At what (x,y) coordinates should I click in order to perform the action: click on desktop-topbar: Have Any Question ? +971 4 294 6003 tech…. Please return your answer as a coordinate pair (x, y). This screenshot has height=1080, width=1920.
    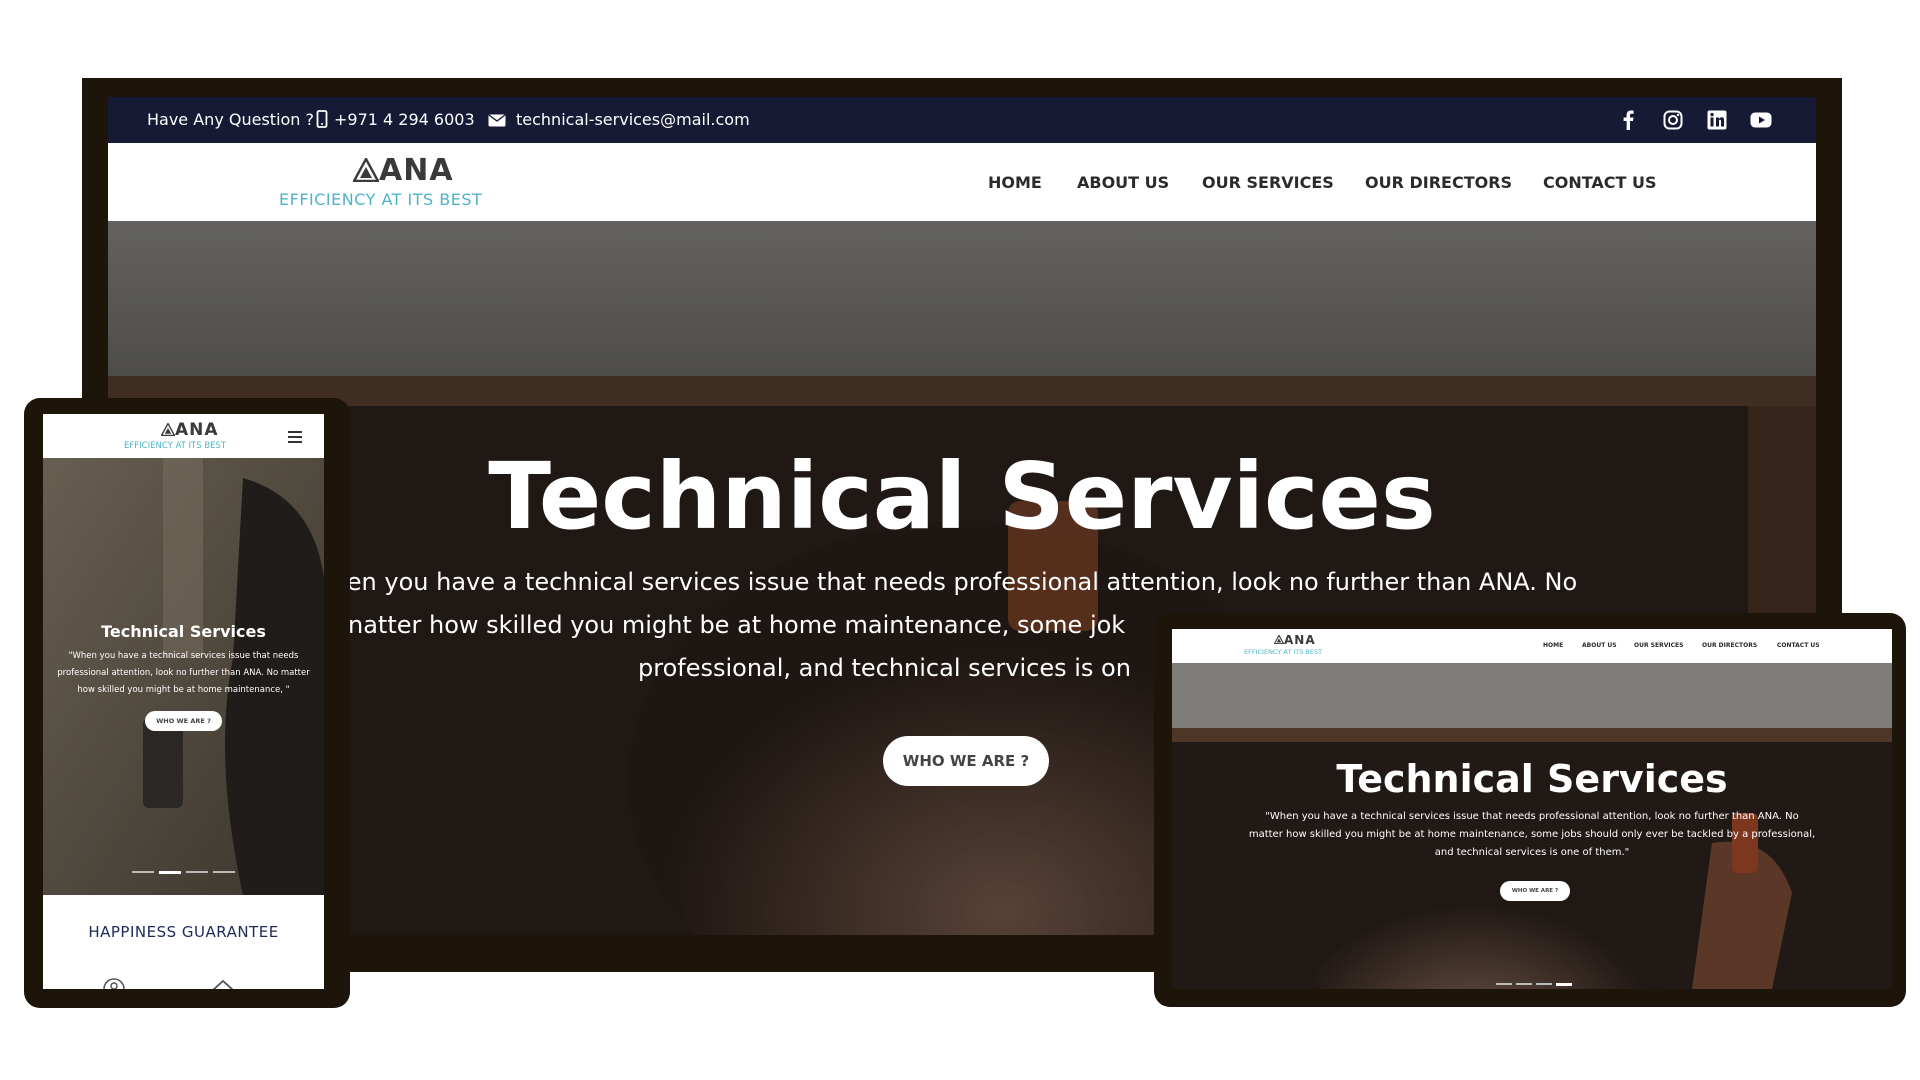
    Looking at the image, I should click on (962, 120).